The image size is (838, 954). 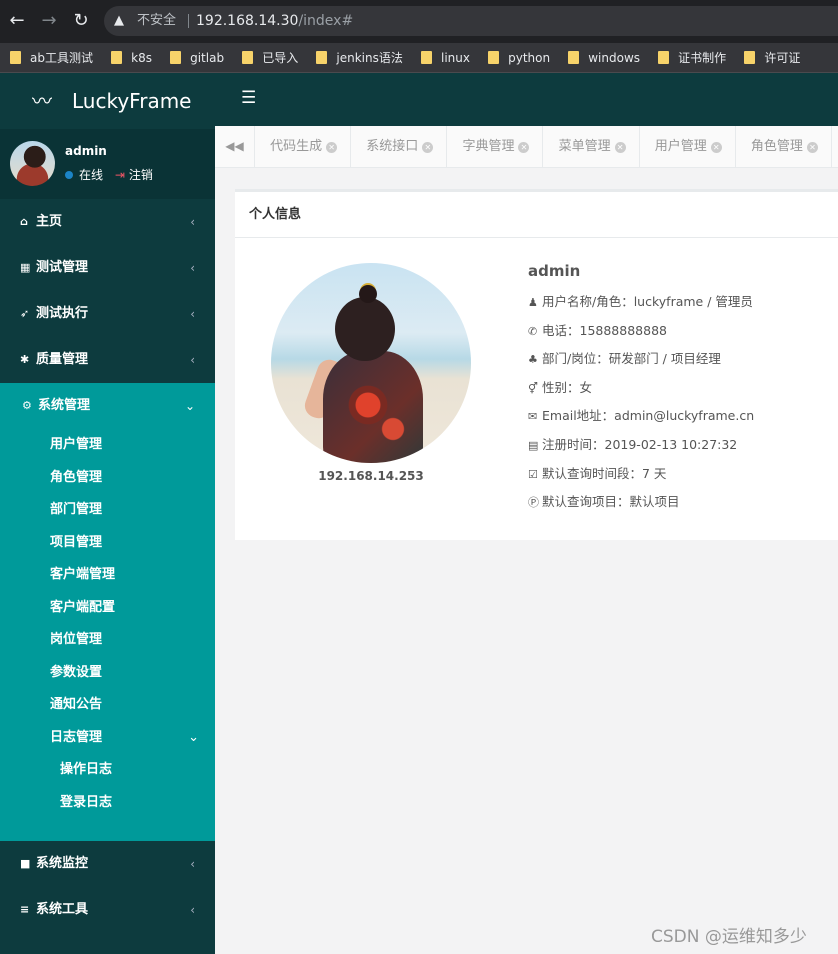 What do you see at coordinates (107, 575) in the screenshot?
I see `sidebar-subitem: 客户端管理` at bounding box center [107, 575].